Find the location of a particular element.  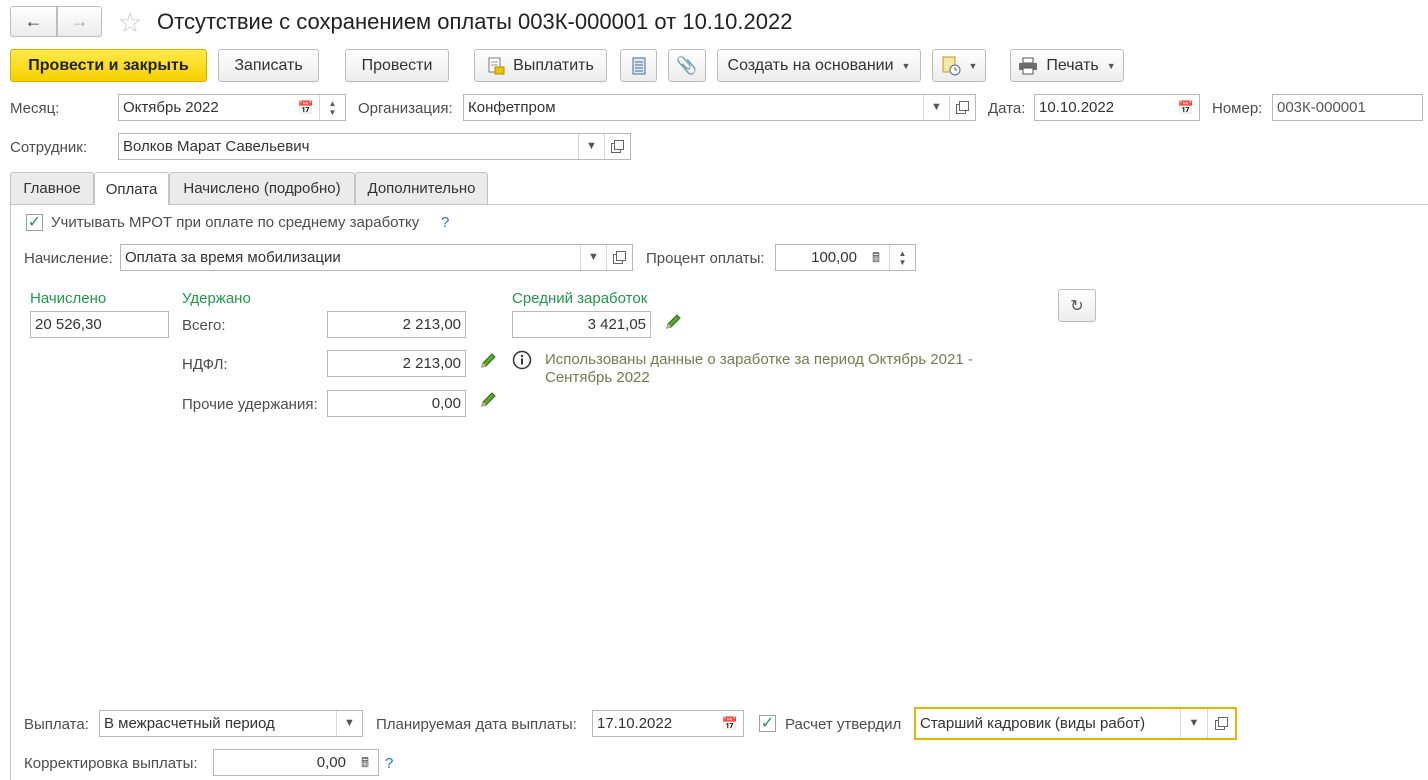

pay-label: Выплатить is located at coordinates (553, 65).